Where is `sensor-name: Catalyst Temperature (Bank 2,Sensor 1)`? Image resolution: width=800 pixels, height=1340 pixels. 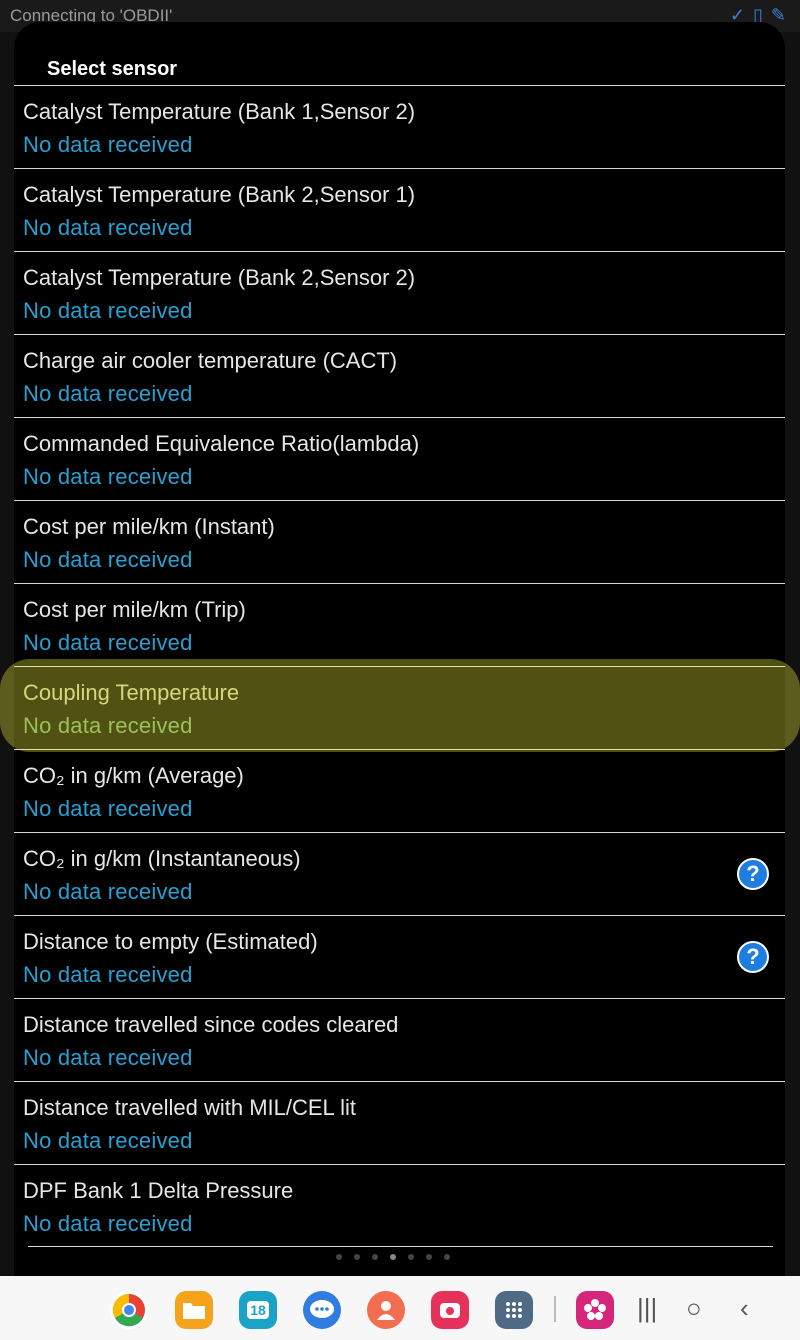
sensor-name: Catalyst Temperature (Bank 2,Sensor 1) is located at coordinates (219, 194).